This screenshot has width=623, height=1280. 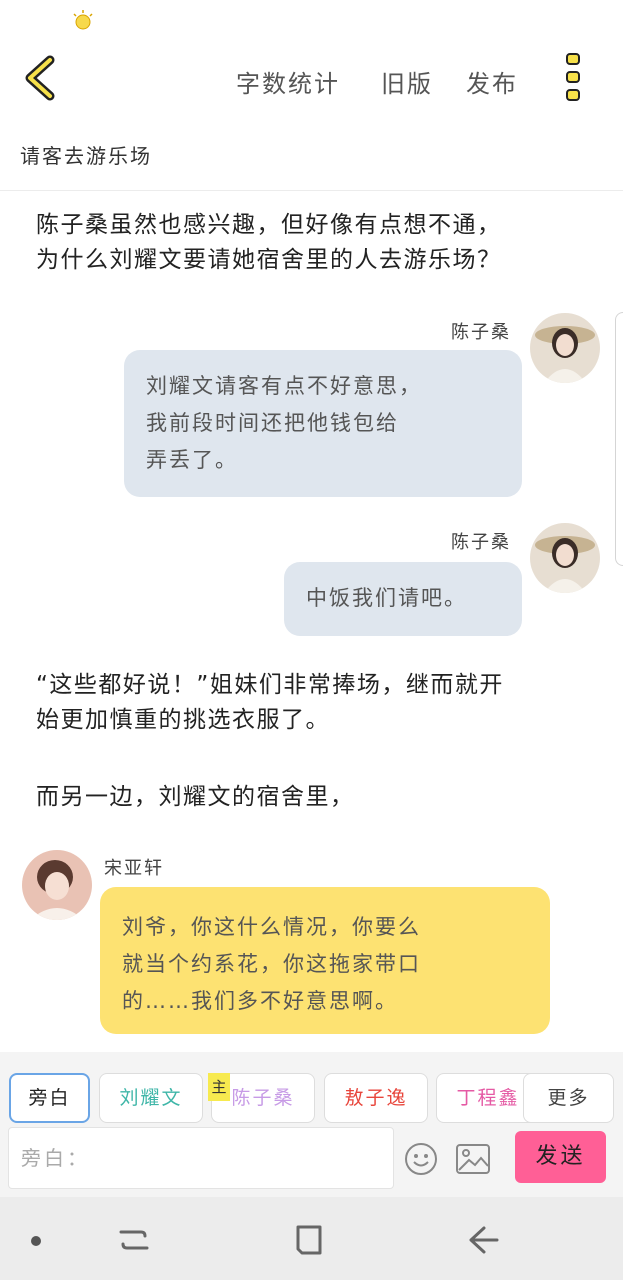 I want to click on main-character-tag: 主, so click(x=219, y=1087).